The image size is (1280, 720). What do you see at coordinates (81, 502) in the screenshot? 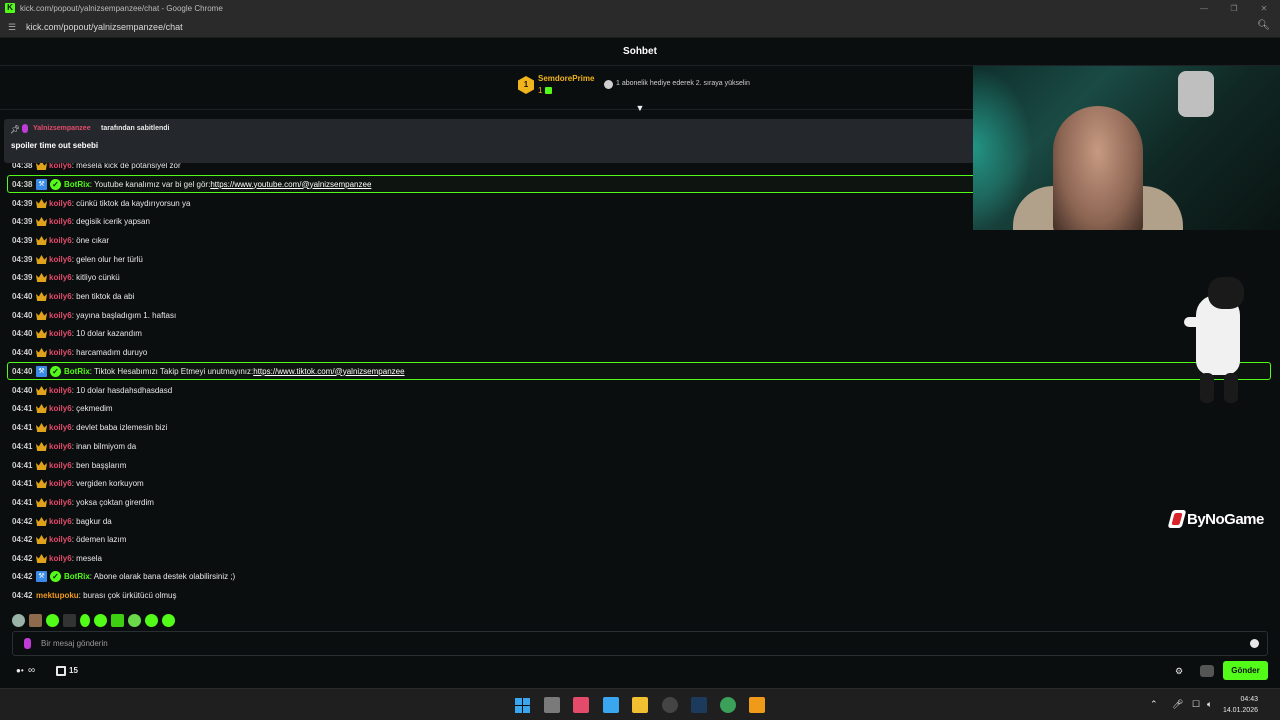
I see `chat-message: 04:41 koily6: yoksa çoktan girerdim` at bounding box center [81, 502].